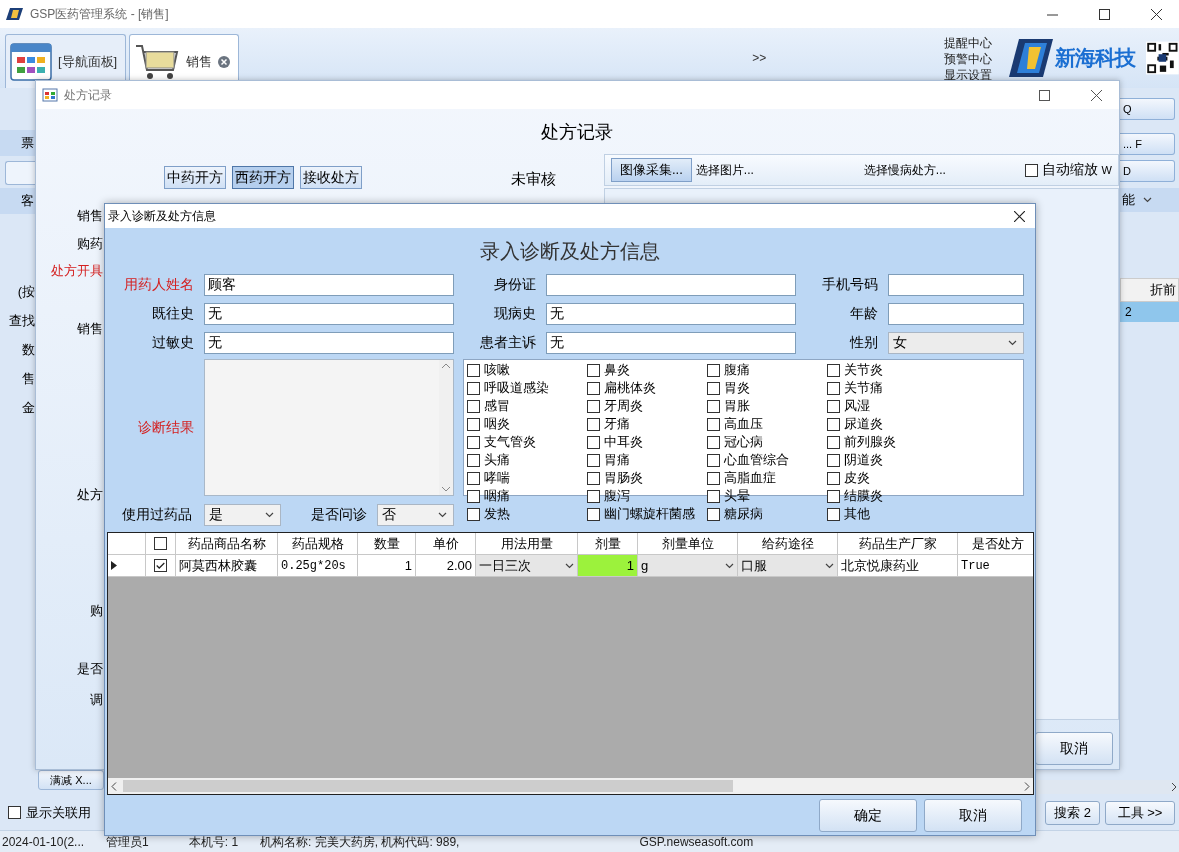 This screenshot has height=852, width=1179. What do you see at coordinates (446, 365) in the screenshot?
I see `scroll-up-icon` at bounding box center [446, 365].